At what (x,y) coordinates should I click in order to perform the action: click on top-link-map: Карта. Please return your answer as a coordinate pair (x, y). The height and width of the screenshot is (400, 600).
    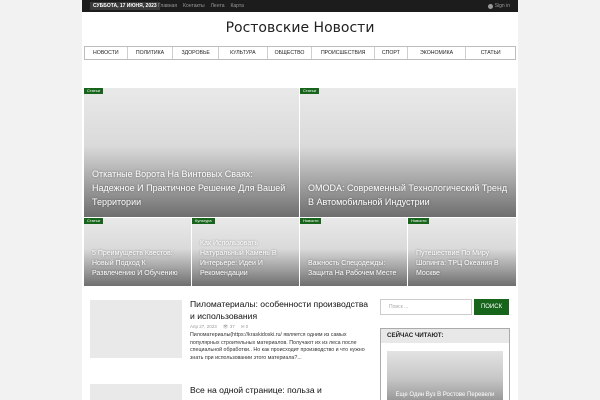
    Looking at the image, I should click on (236, 6).